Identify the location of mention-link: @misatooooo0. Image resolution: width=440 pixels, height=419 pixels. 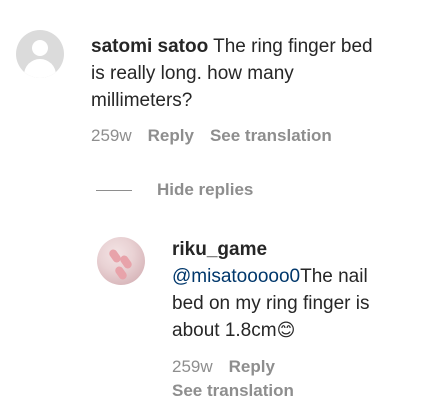
(236, 276).